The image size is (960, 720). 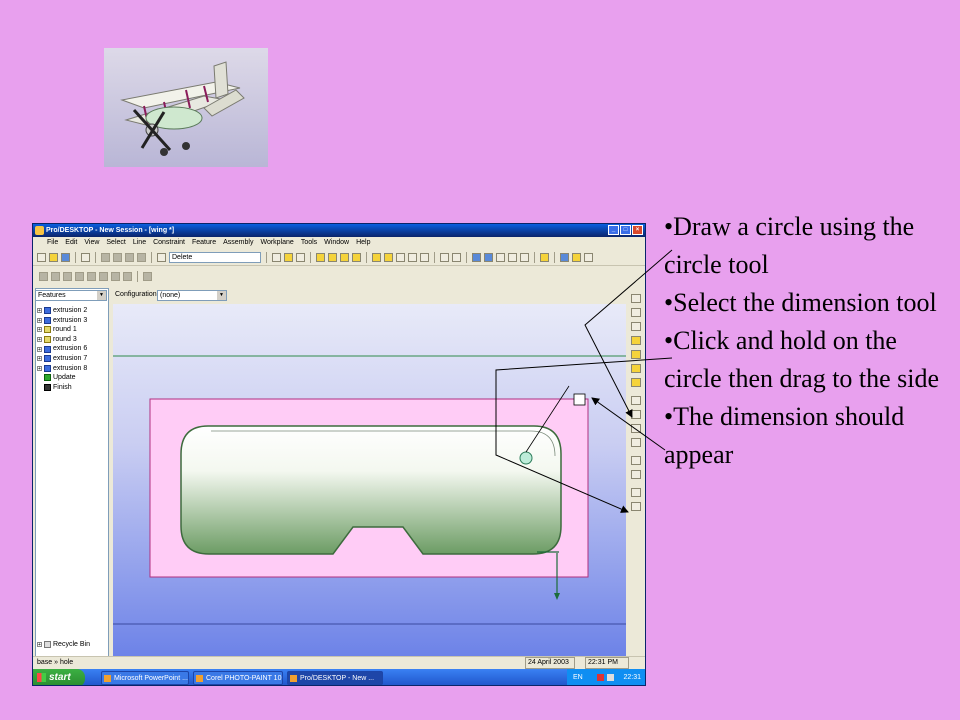 What do you see at coordinates (628, 424) in the screenshot?
I see `arrow-to-drag-point` at bounding box center [628, 424].